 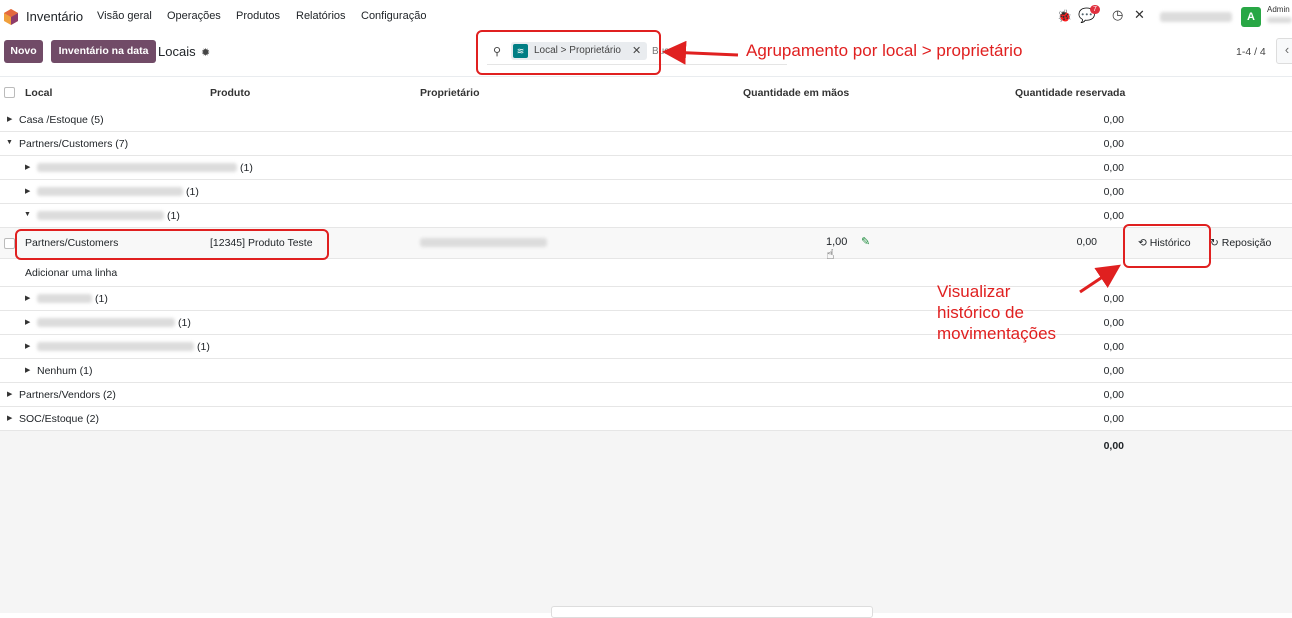 I want to click on annotation-history-line-3: movimentações, so click(x=997, y=333).